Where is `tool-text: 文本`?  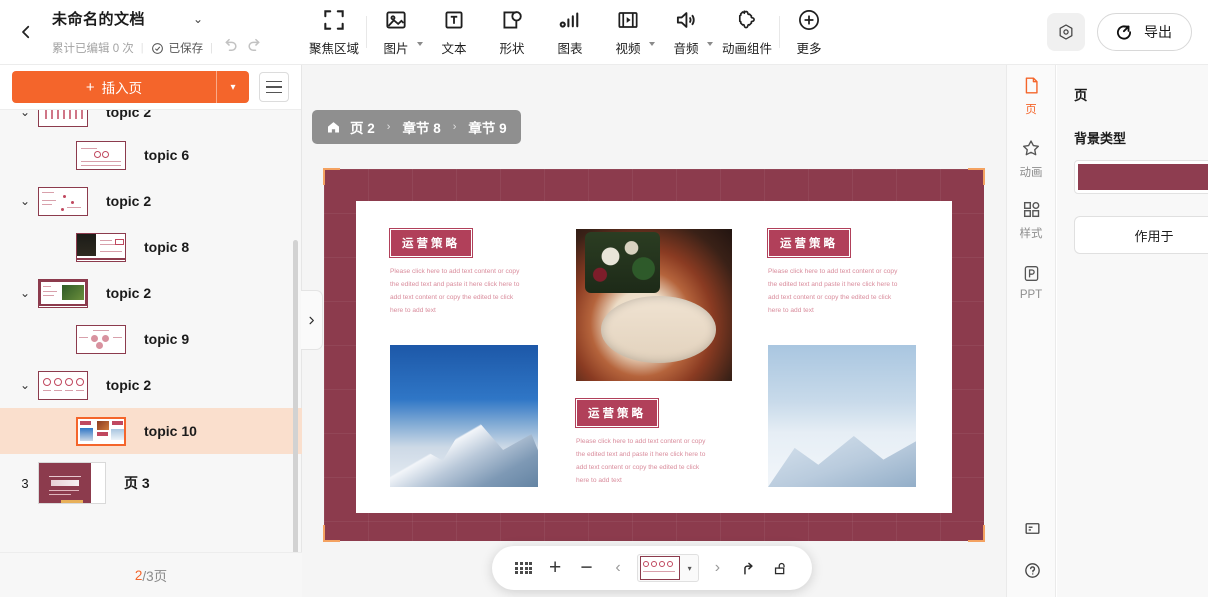 tool-text: 文本 is located at coordinates (454, 32).